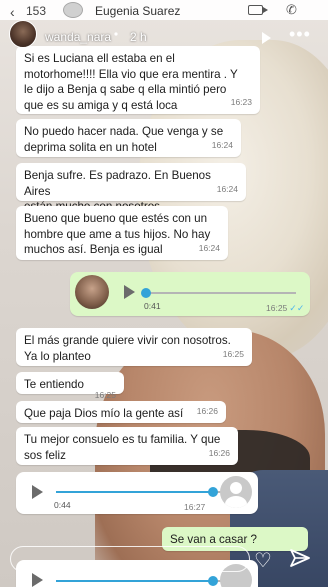 The image size is (328, 587). I want to click on contact-avatar, so click(73, 10).